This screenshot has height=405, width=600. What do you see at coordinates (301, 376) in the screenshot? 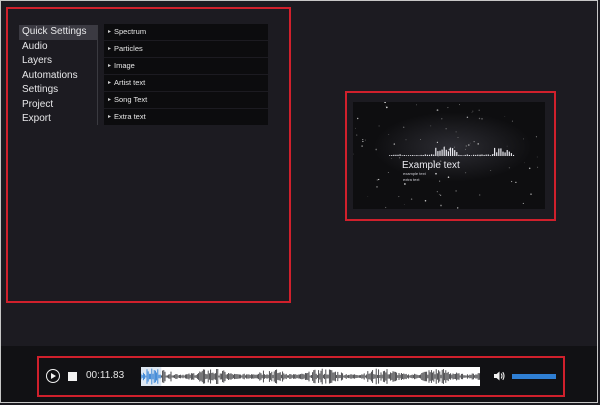
I see `highlight-box-player` at bounding box center [301, 376].